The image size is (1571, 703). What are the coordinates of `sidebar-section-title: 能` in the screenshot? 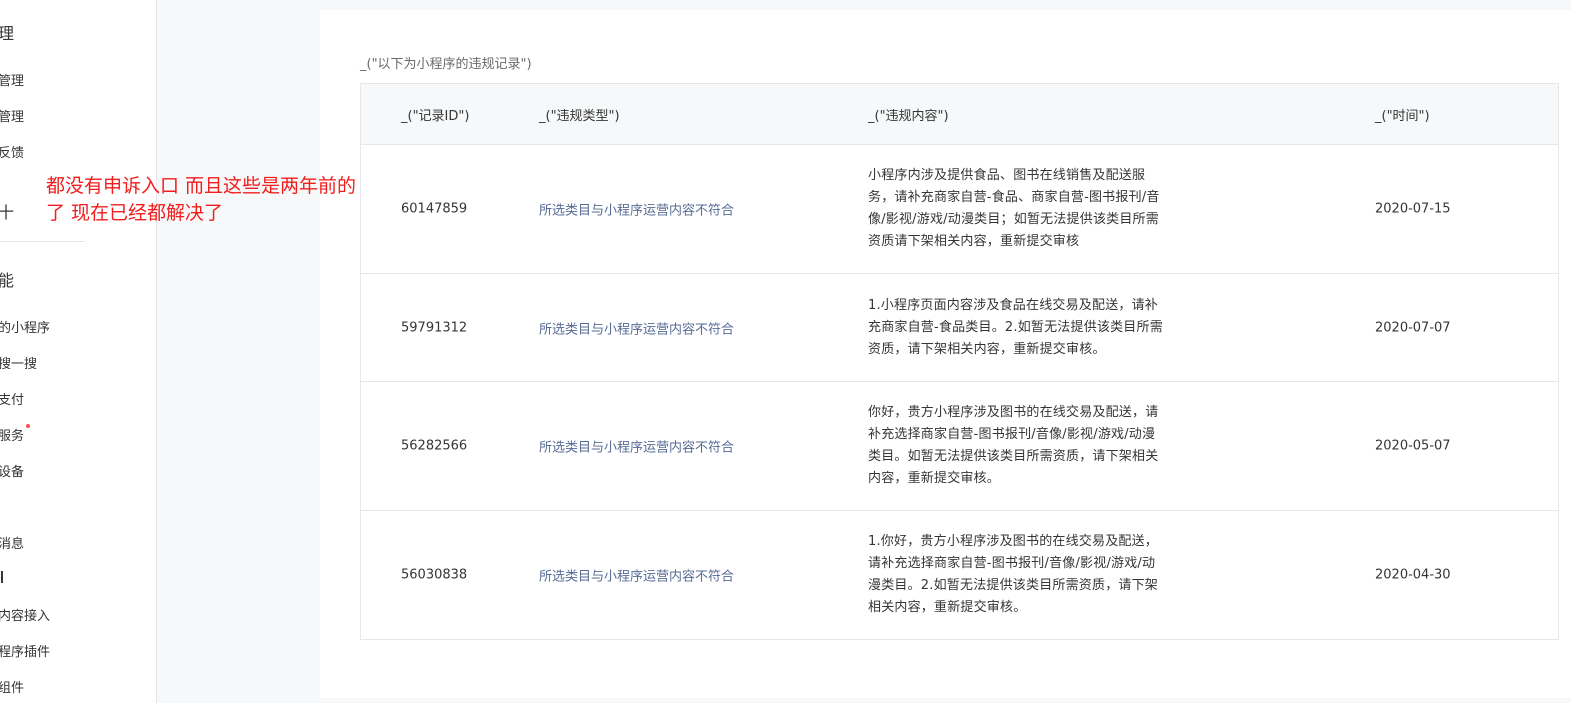 It's located at (7, 279).